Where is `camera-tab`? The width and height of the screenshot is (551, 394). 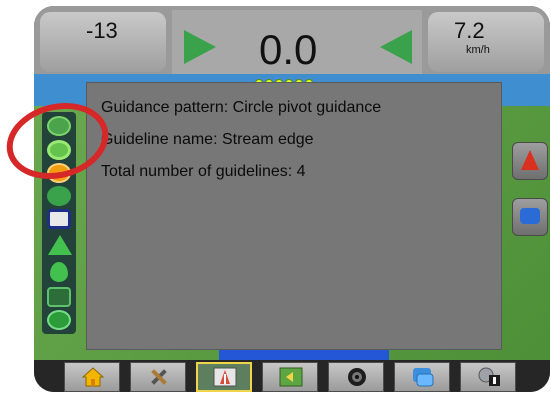 camera-tab is located at coordinates (356, 377).